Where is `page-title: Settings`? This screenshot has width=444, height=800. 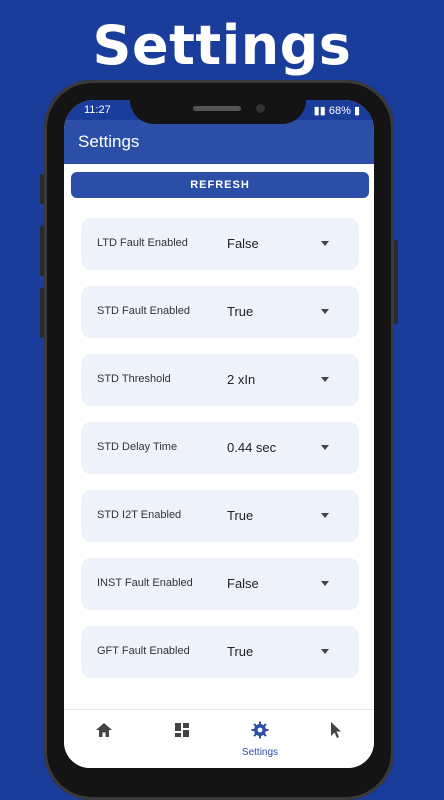 page-title: Settings is located at coordinates (109, 141).